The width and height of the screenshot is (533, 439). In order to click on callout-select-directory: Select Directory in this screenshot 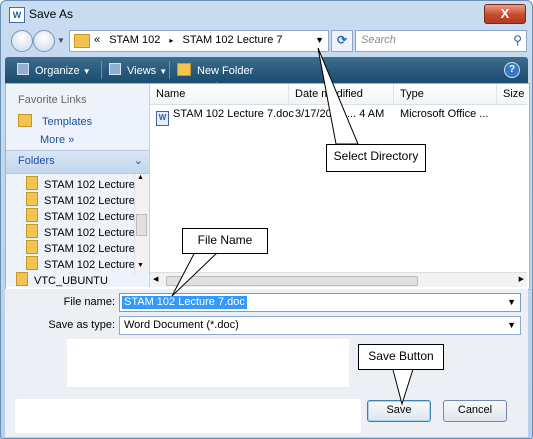, I will do `click(376, 158)`.